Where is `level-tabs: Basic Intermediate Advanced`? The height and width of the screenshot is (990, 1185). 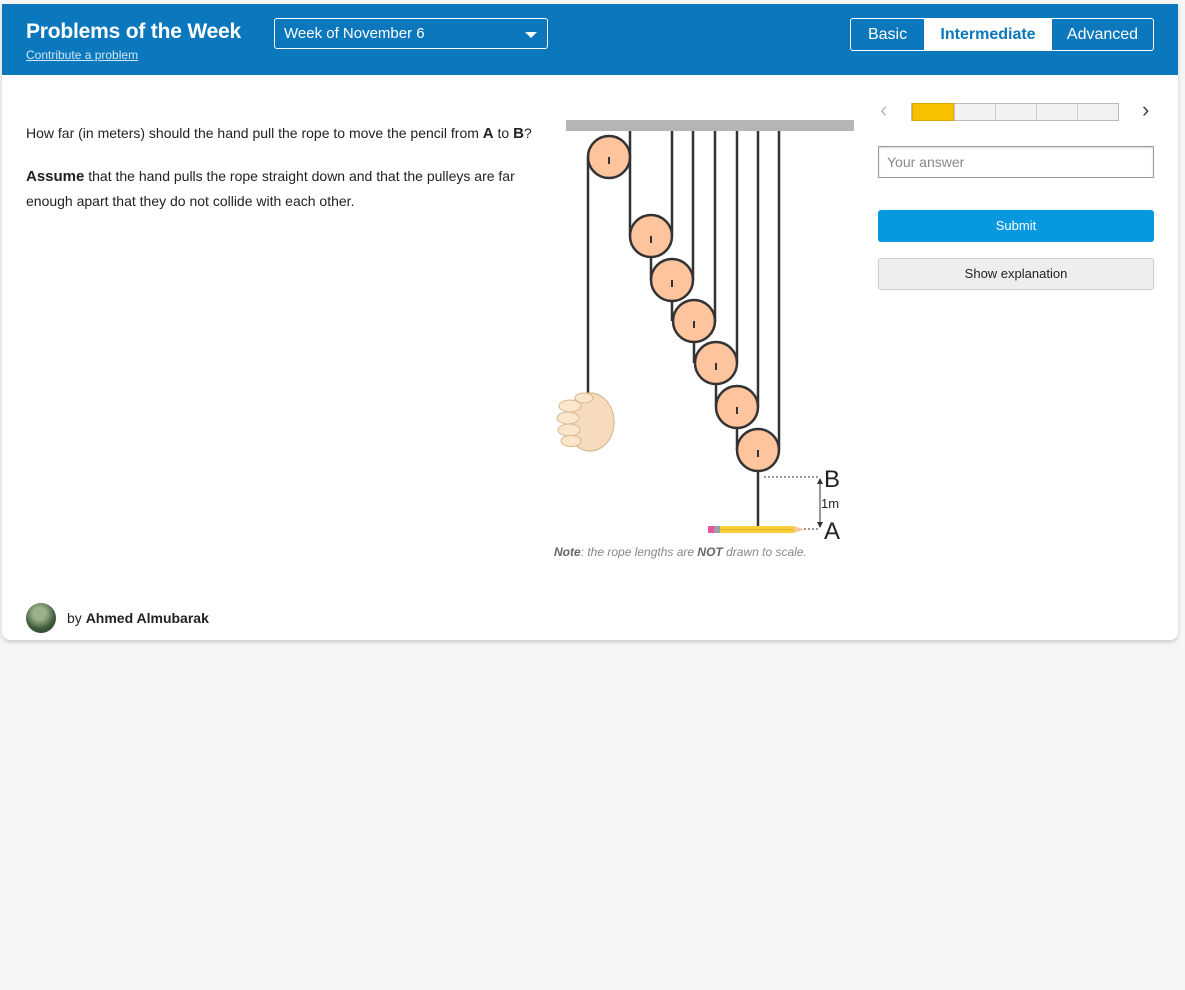
level-tabs: Basic Intermediate Advanced is located at coordinates (1002, 34).